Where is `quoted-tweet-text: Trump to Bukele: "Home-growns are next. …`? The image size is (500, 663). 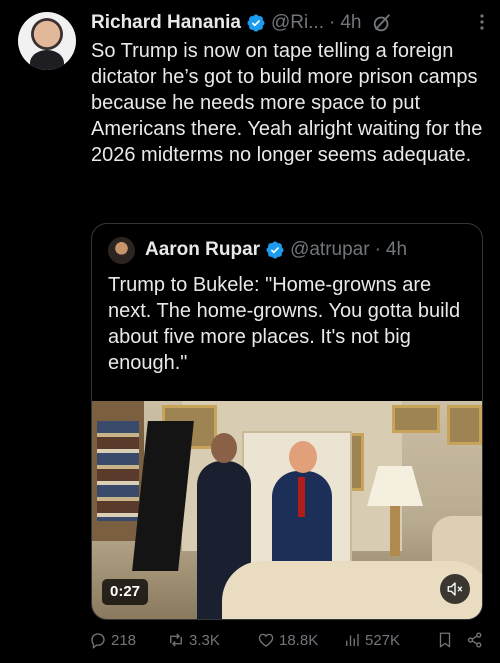
quoted-tweet-text: Trump to Bukele: "Home-growns are next. … is located at coordinates (284, 324).